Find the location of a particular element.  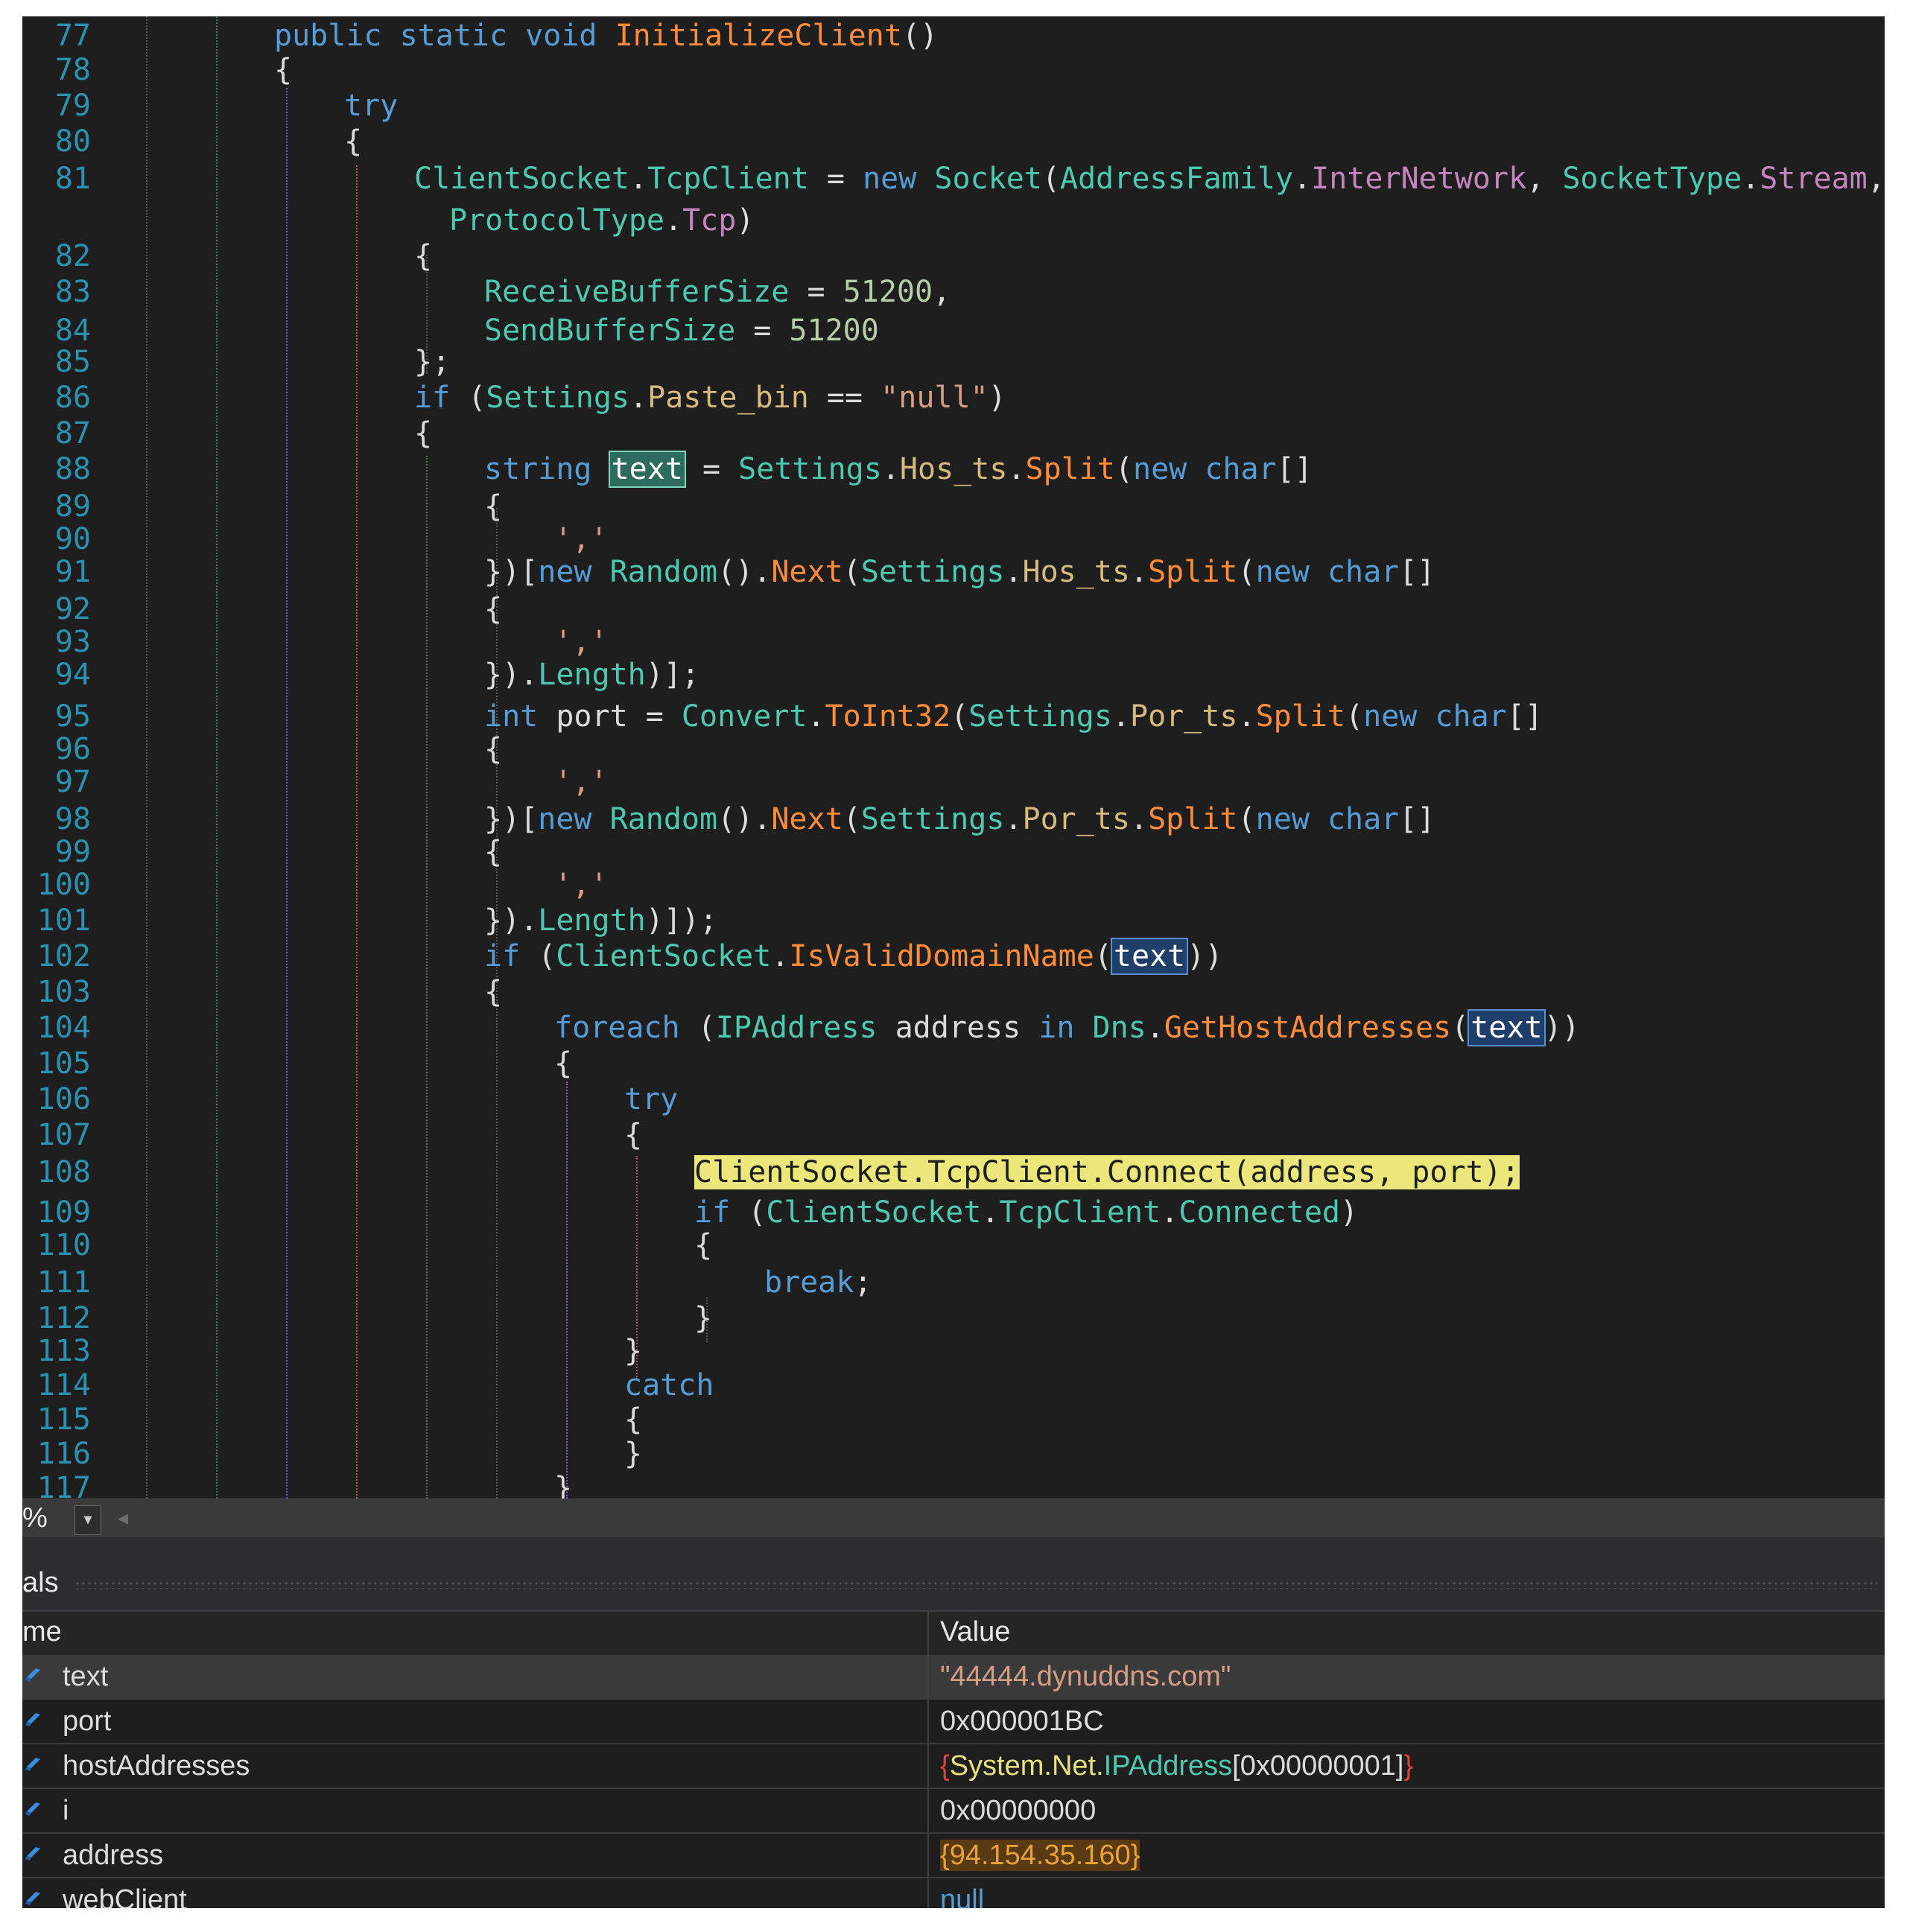

code-text: ReceiveBufferSize = 51200, is located at coordinates (717, 292).